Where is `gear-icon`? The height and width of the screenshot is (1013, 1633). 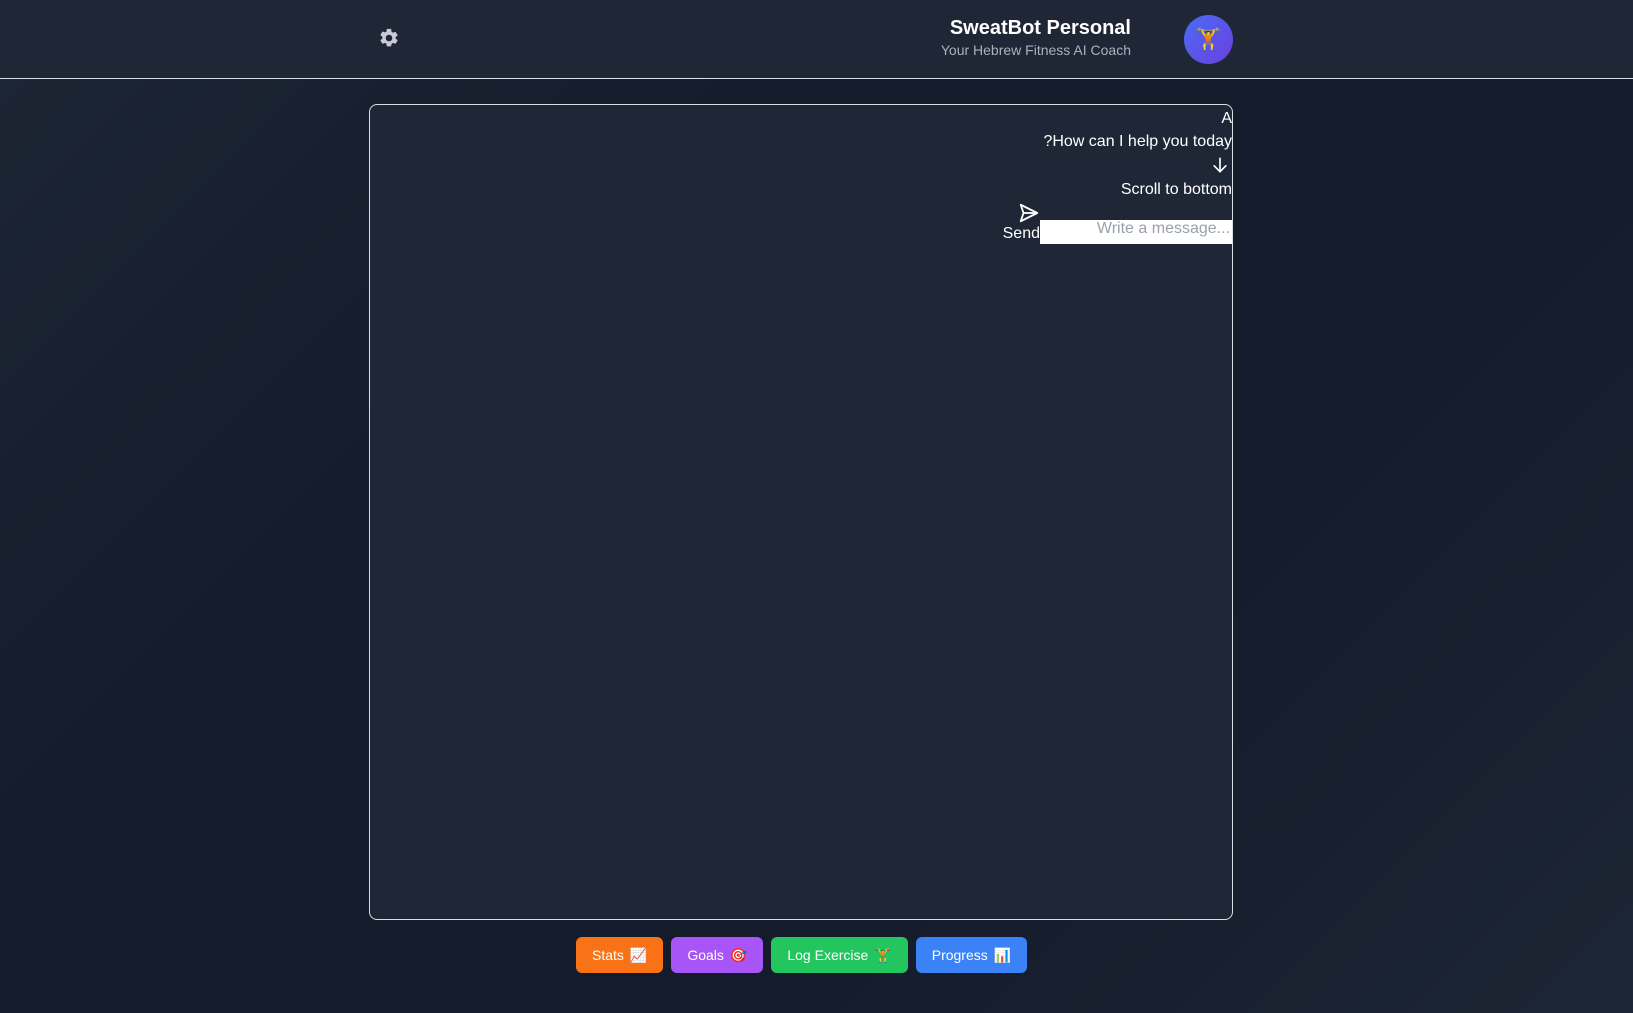 gear-icon is located at coordinates (389, 38).